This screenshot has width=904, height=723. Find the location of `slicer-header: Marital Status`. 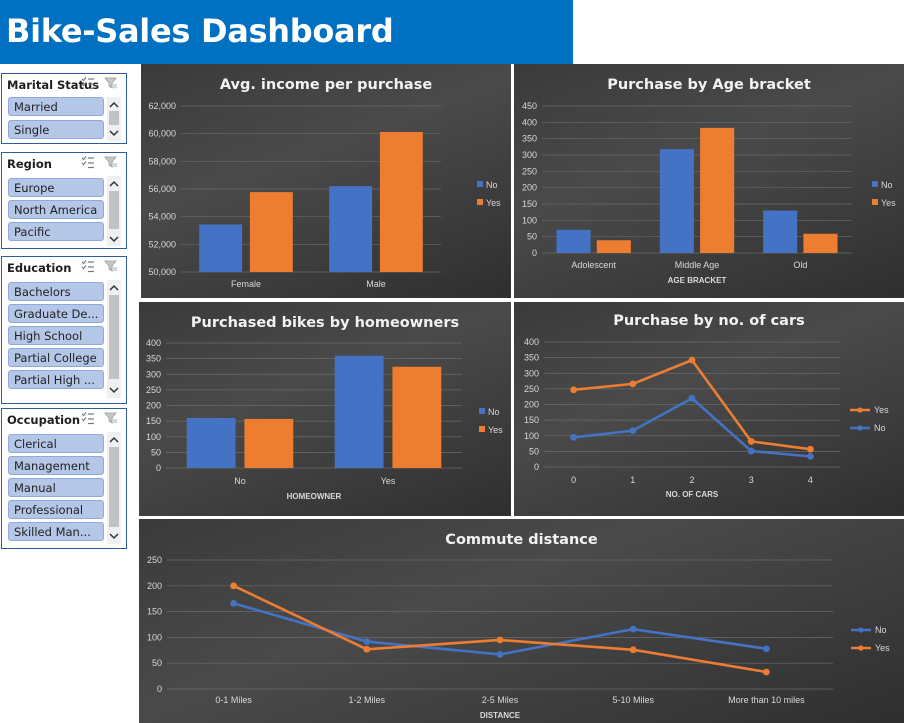

slicer-header: Marital Status is located at coordinates (64, 85).